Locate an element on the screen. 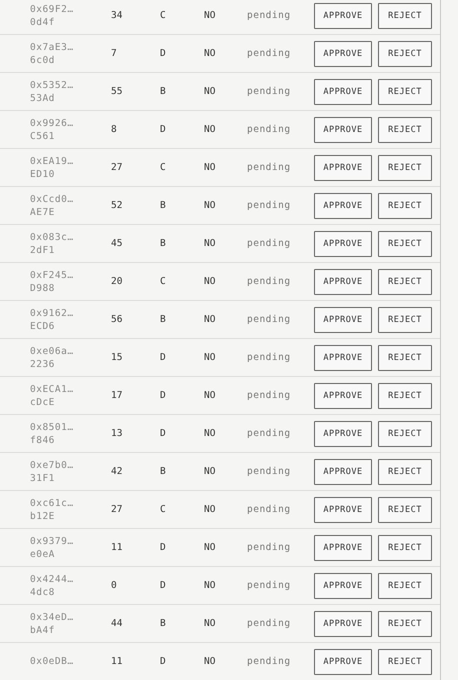 The width and height of the screenshot is (458, 680). count-text: 15 is located at coordinates (116, 357).